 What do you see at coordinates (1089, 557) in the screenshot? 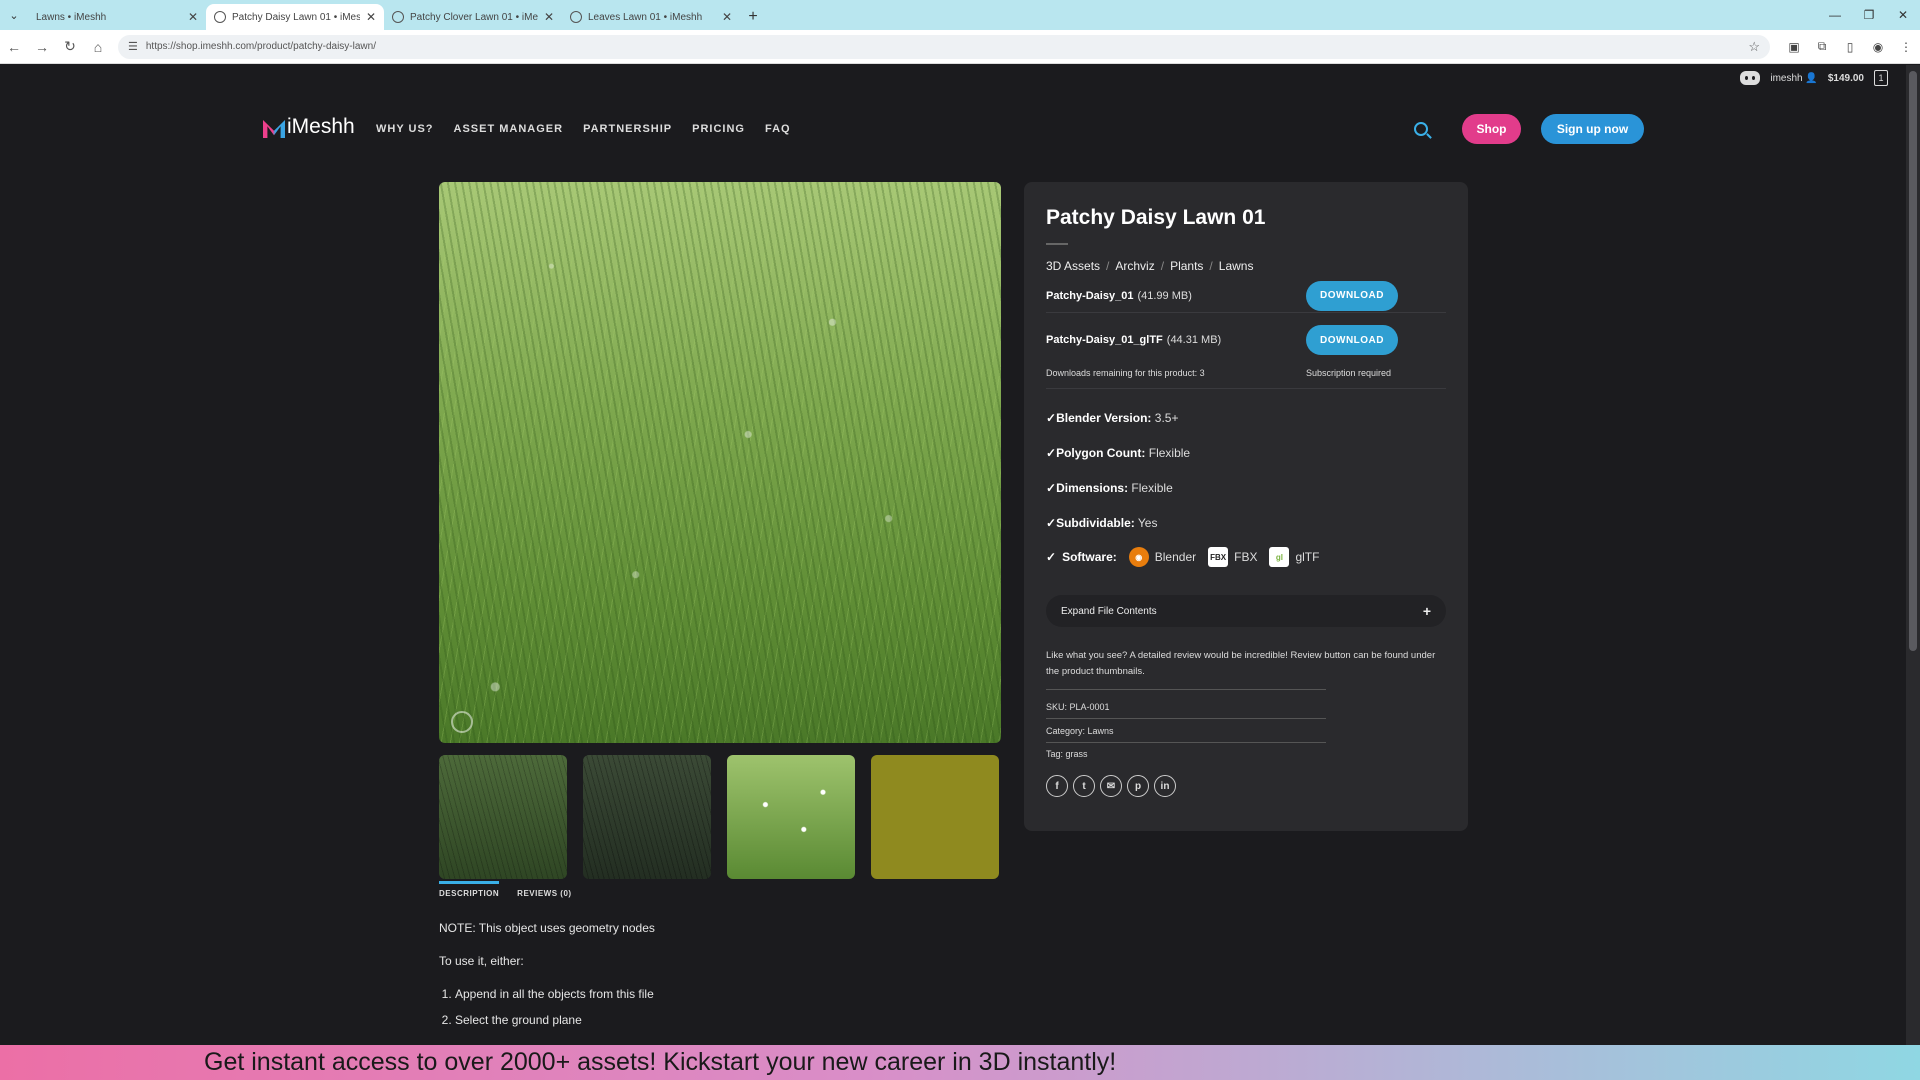
I see `spec-label: Software:` at bounding box center [1089, 557].